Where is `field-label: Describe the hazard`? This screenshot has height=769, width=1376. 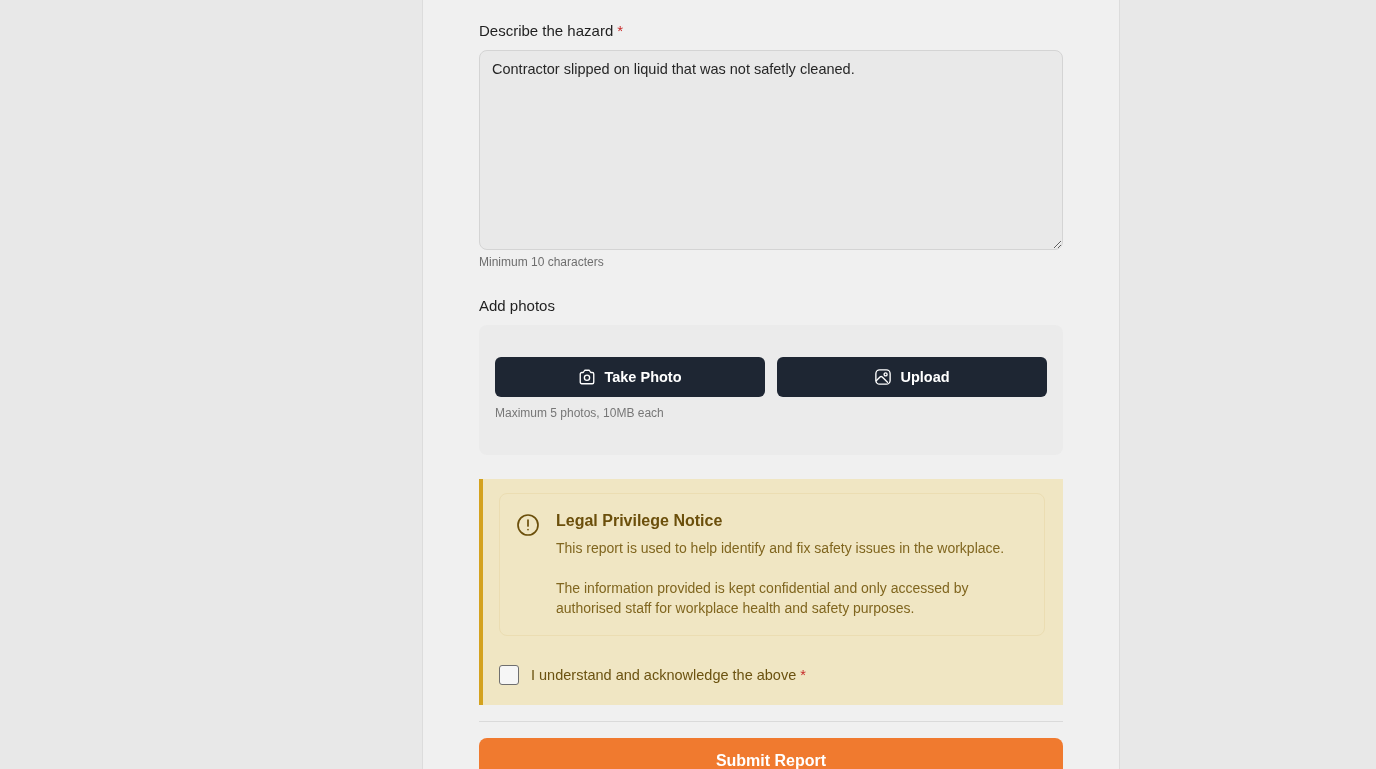 field-label: Describe the hazard is located at coordinates (546, 31).